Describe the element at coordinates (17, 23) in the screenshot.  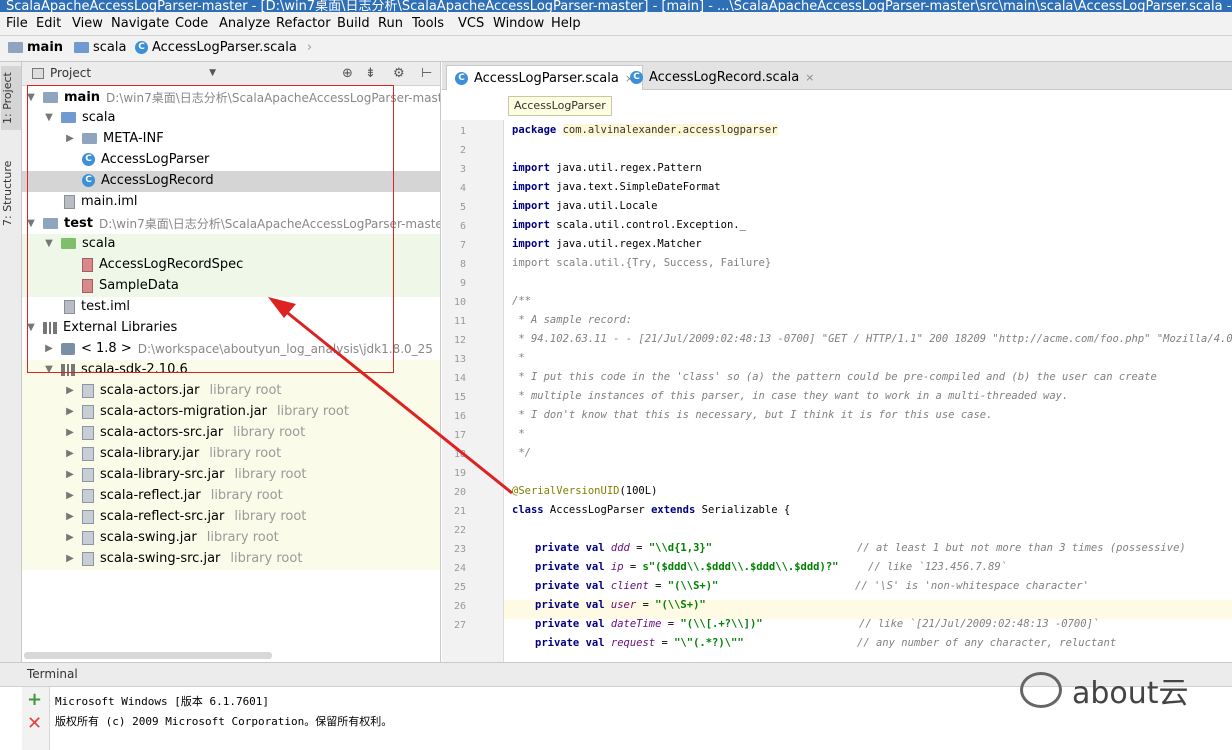
I see `menu-file: File` at that location.